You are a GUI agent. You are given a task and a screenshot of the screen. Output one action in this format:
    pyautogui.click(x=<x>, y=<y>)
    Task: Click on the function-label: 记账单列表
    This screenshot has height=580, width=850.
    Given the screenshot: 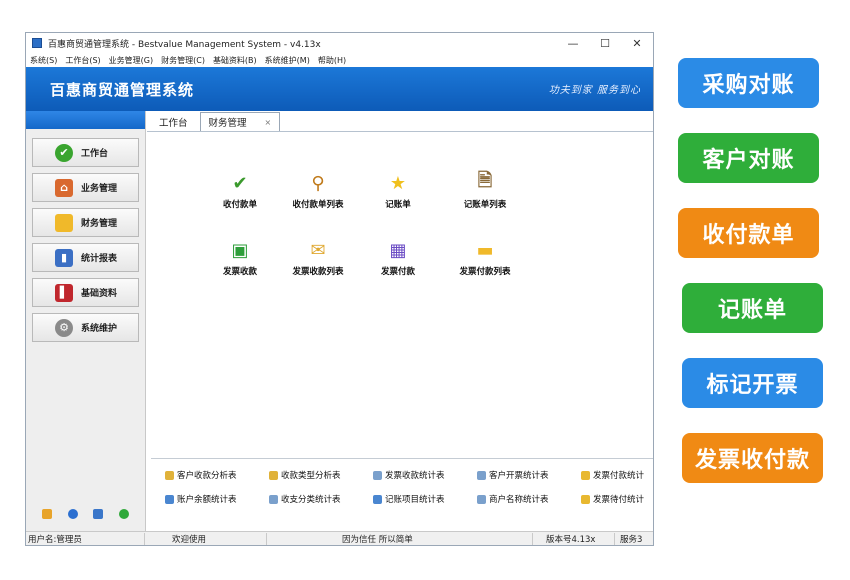 What is the action you would take?
    pyautogui.click(x=485, y=205)
    